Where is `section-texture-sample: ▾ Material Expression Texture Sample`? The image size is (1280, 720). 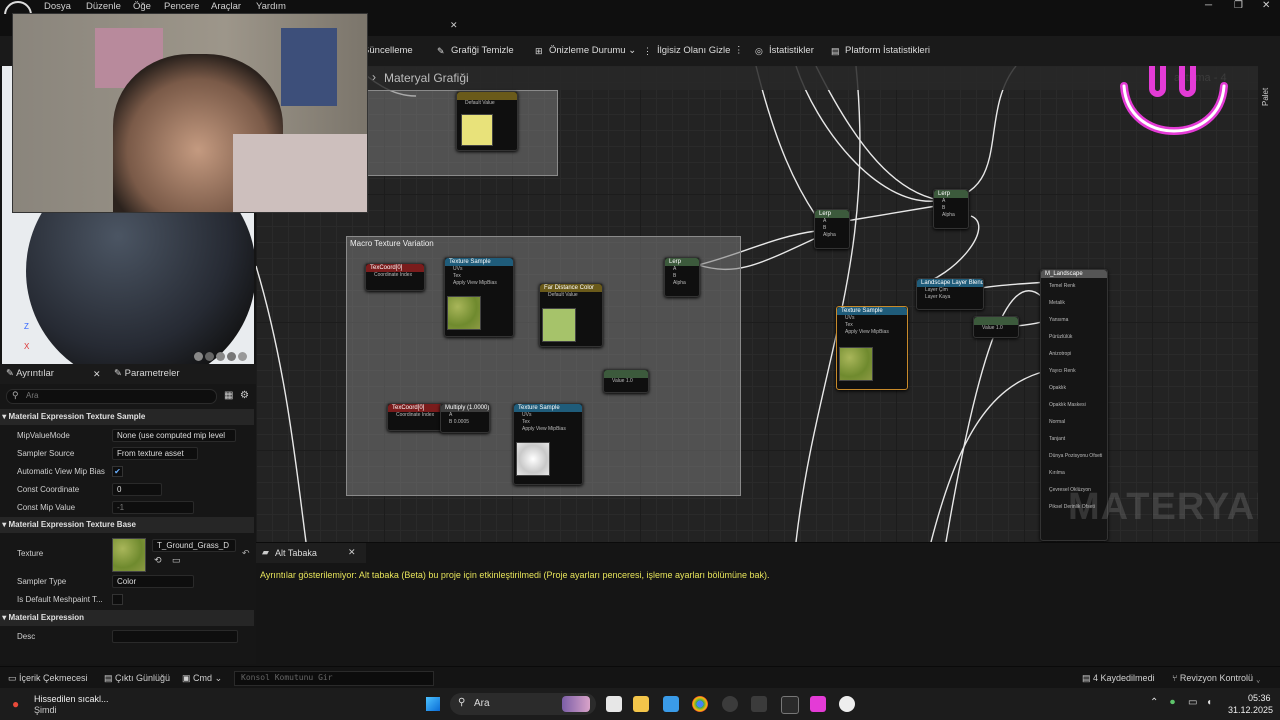
section-texture-sample: ▾ Material Expression Texture Sample is located at coordinates (127, 417).